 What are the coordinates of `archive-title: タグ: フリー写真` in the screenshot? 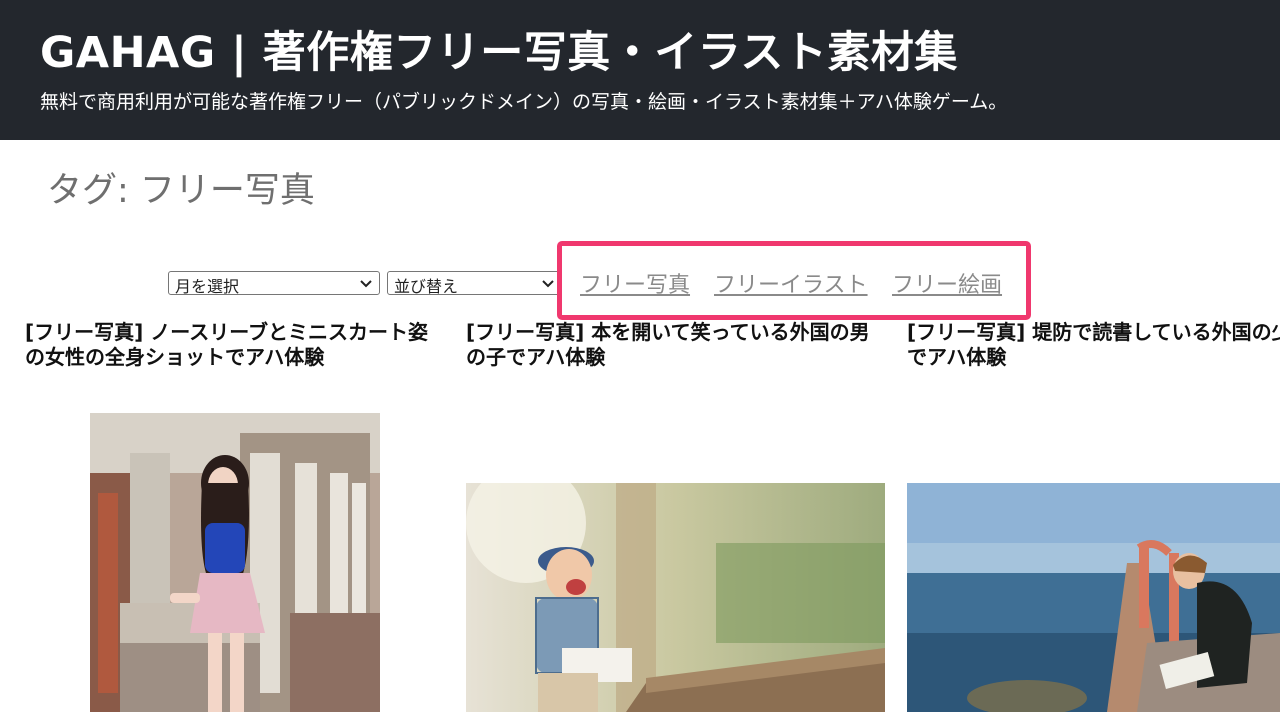 It's located at (181, 191).